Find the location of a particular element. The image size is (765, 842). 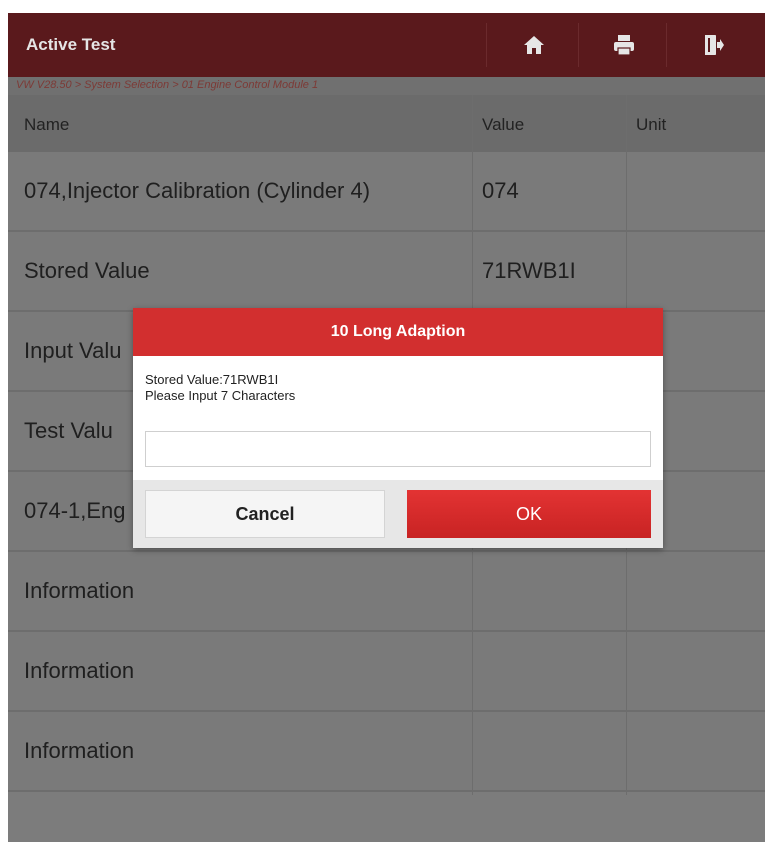

dialog-title: 10 Long Adaption is located at coordinates (398, 332).